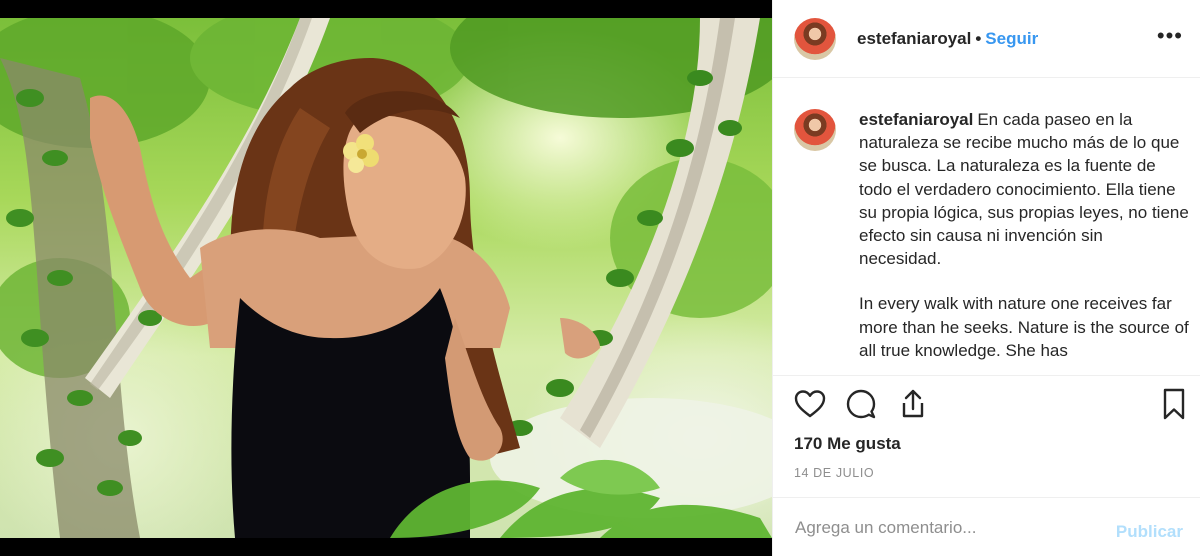  Describe the element at coordinates (1149, 532) in the screenshot. I see `publish-button: Publicar` at that location.